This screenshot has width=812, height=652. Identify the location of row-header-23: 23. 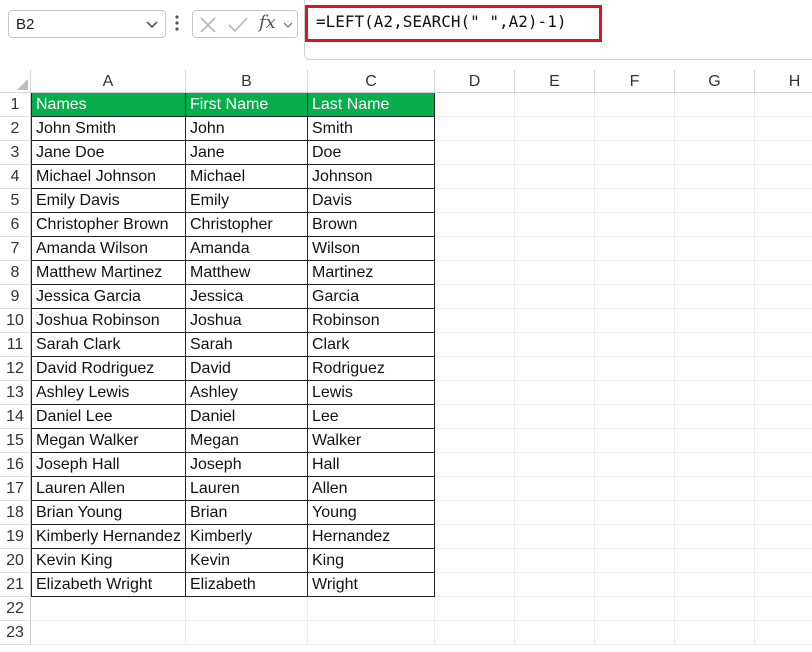
(15, 633).